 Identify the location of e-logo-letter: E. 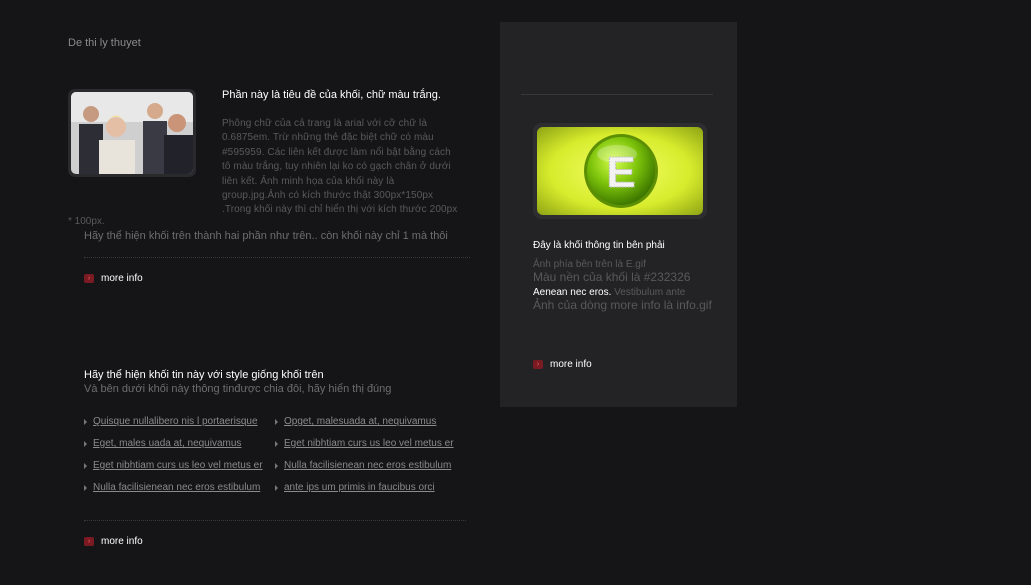
(620, 172).